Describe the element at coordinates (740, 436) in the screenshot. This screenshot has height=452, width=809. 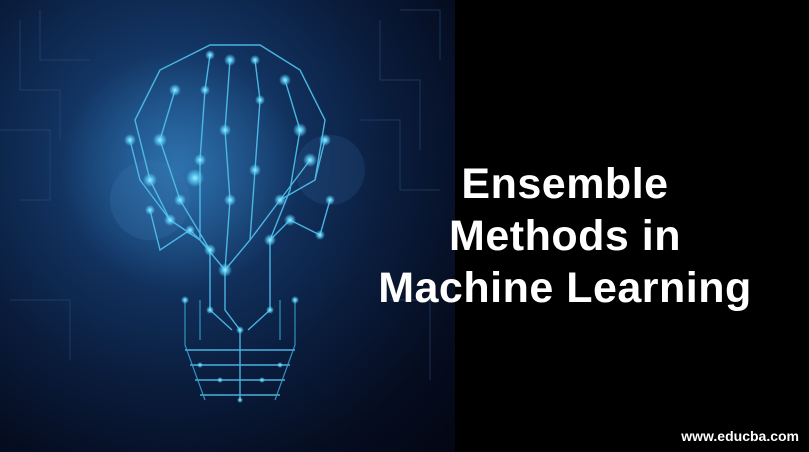
I see `site-url: www.educba.com` at that location.